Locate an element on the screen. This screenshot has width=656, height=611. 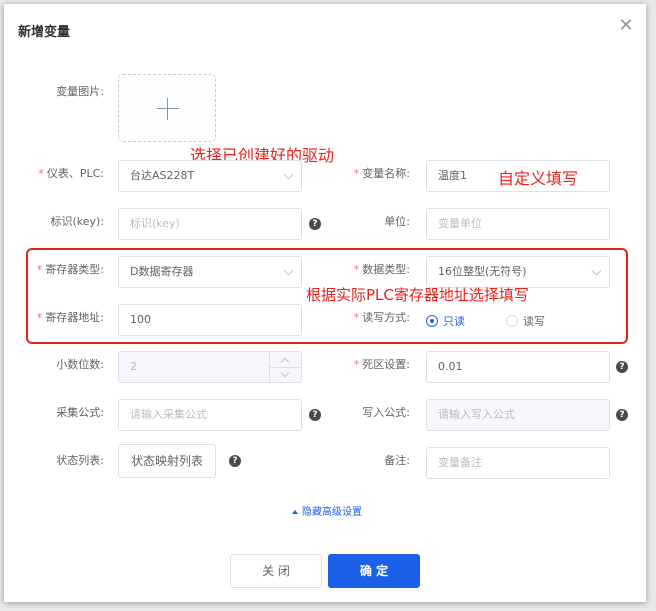
annotation-custom-fill: 自定义填写 is located at coordinates (538, 178).